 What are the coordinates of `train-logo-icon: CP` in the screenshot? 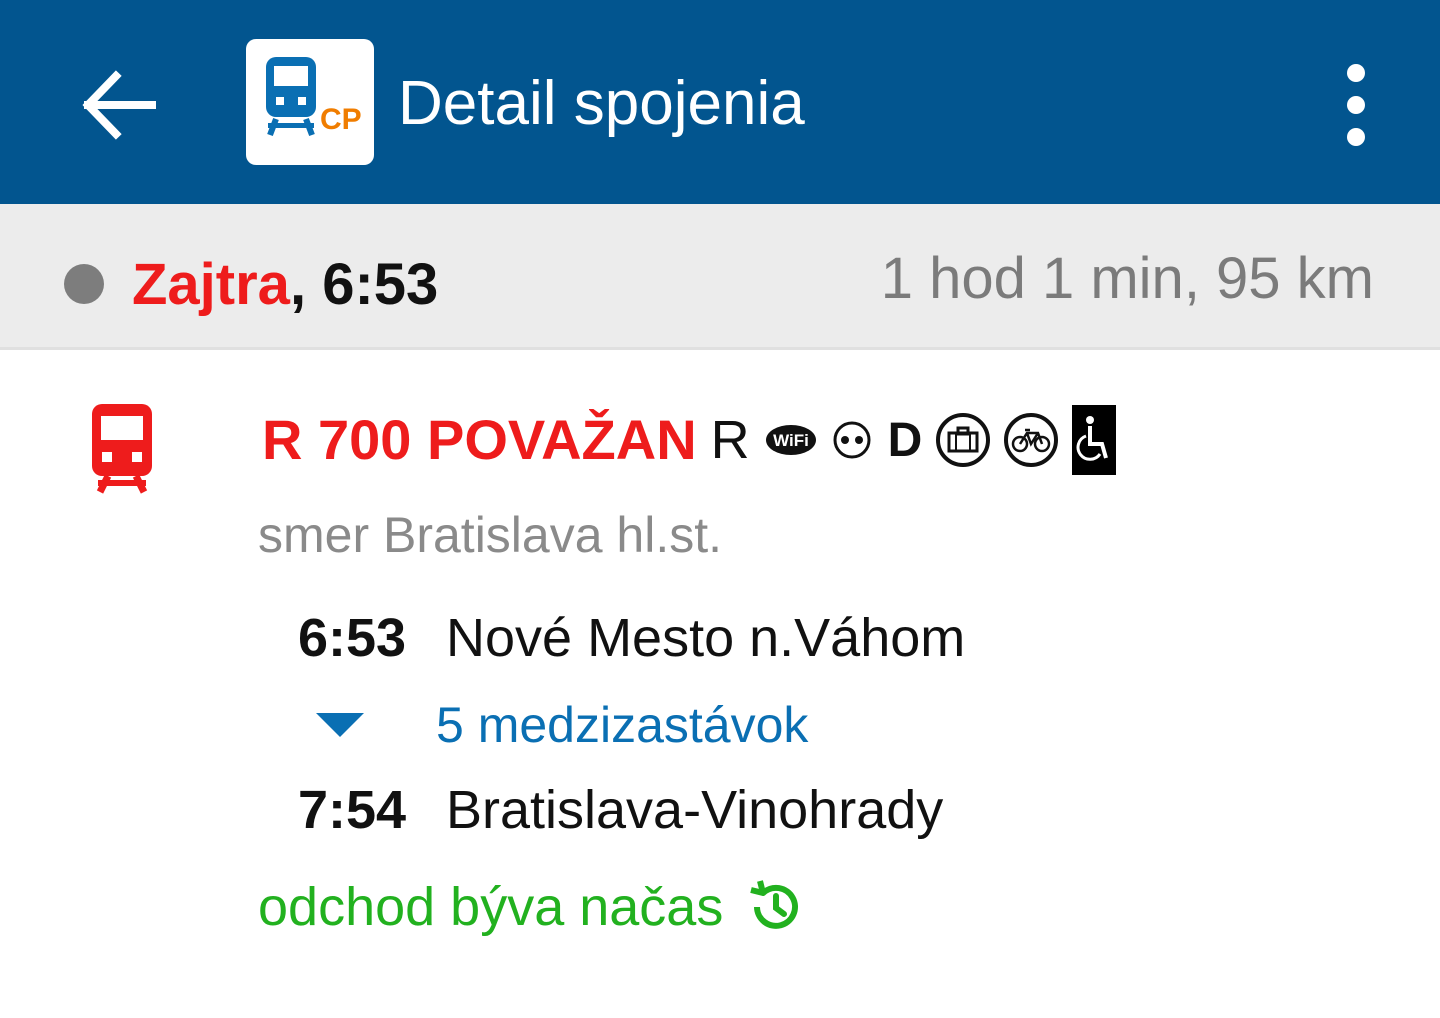 It's located at (314, 97).